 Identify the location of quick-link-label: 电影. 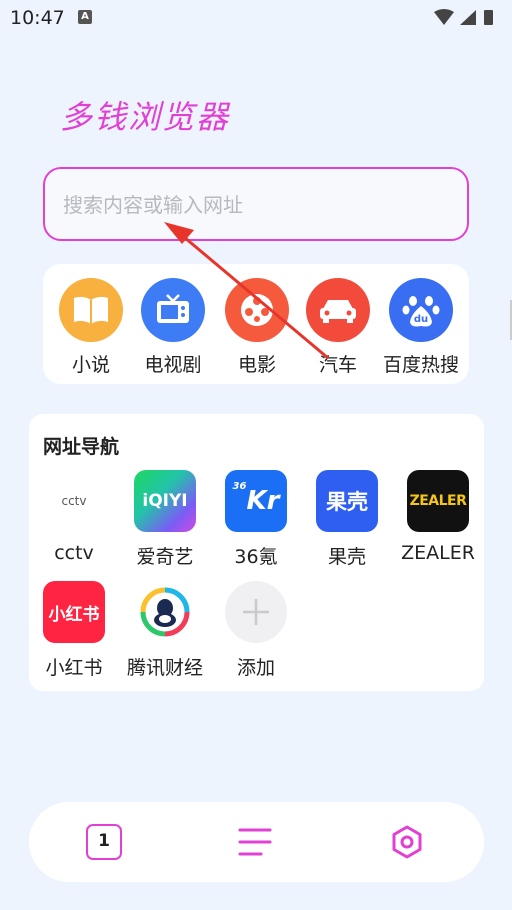
(256, 365).